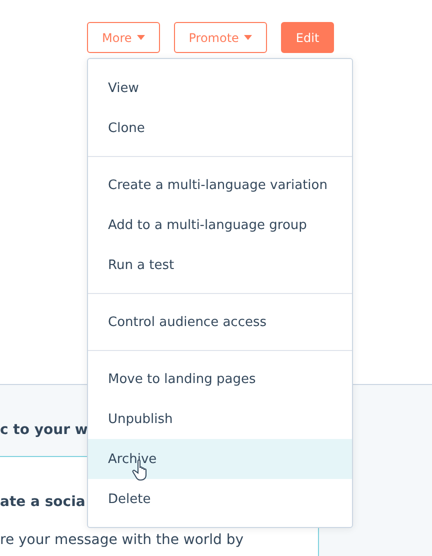 The height and width of the screenshot is (556, 432). What do you see at coordinates (220, 88) in the screenshot?
I see `menu-item: View` at bounding box center [220, 88].